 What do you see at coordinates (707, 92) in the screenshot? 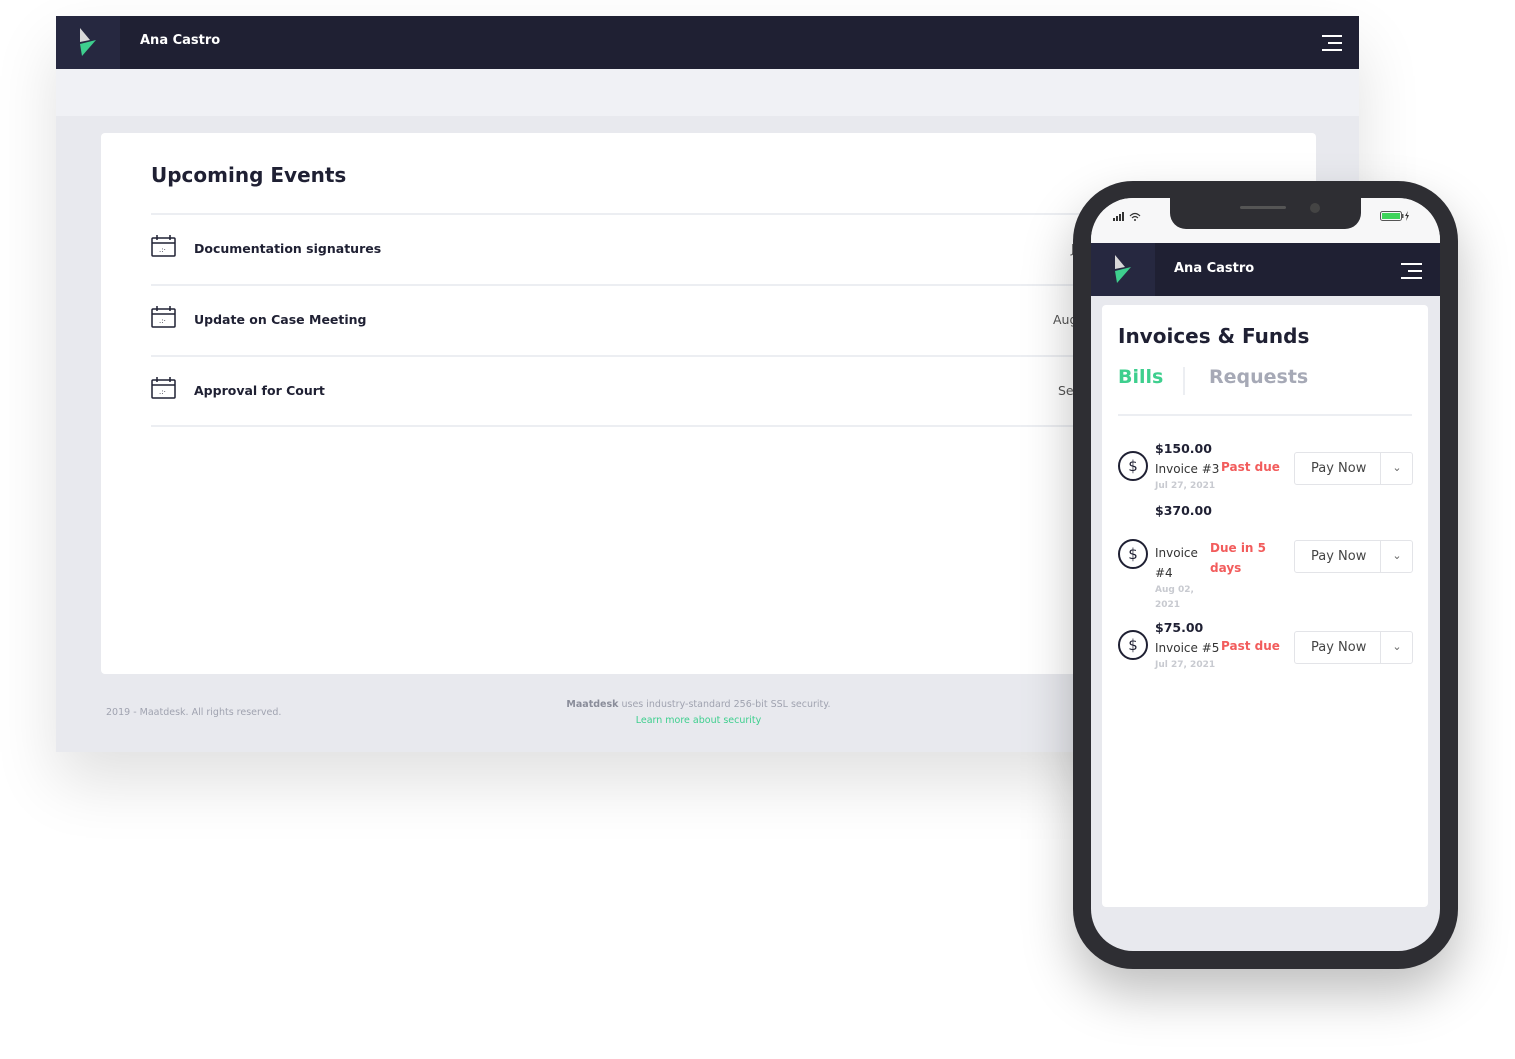
I see `subheader-band` at bounding box center [707, 92].